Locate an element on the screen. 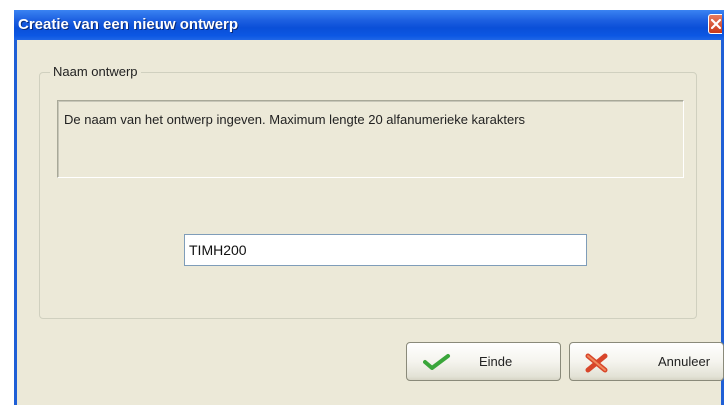 The image size is (726, 405). checkmark-icon is located at coordinates (437, 364).